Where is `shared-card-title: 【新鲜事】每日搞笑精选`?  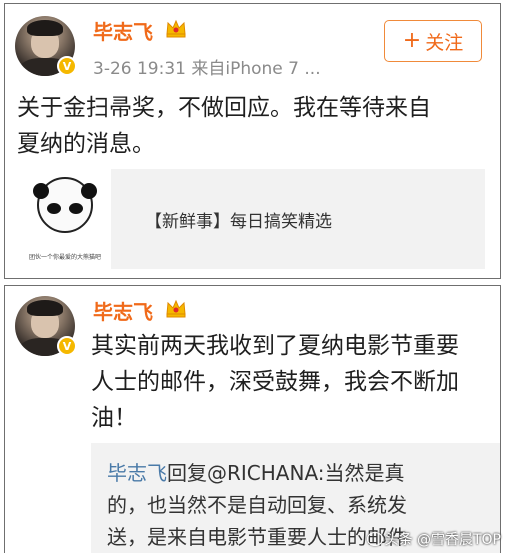
shared-card-title: 【新鲜事】每日搞笑精选 is located at coordinates (238, 221).